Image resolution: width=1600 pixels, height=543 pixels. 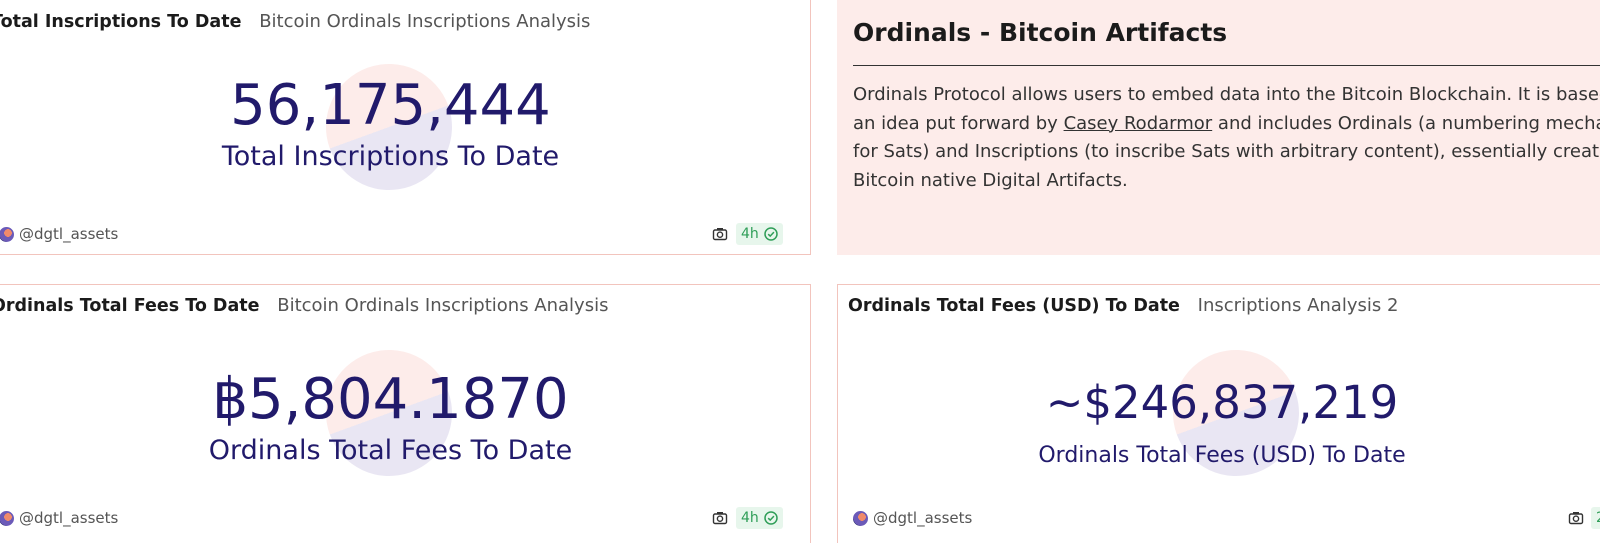 I want to click on card-title: Total Inscriptions To Date, so click(x=120, y=22).